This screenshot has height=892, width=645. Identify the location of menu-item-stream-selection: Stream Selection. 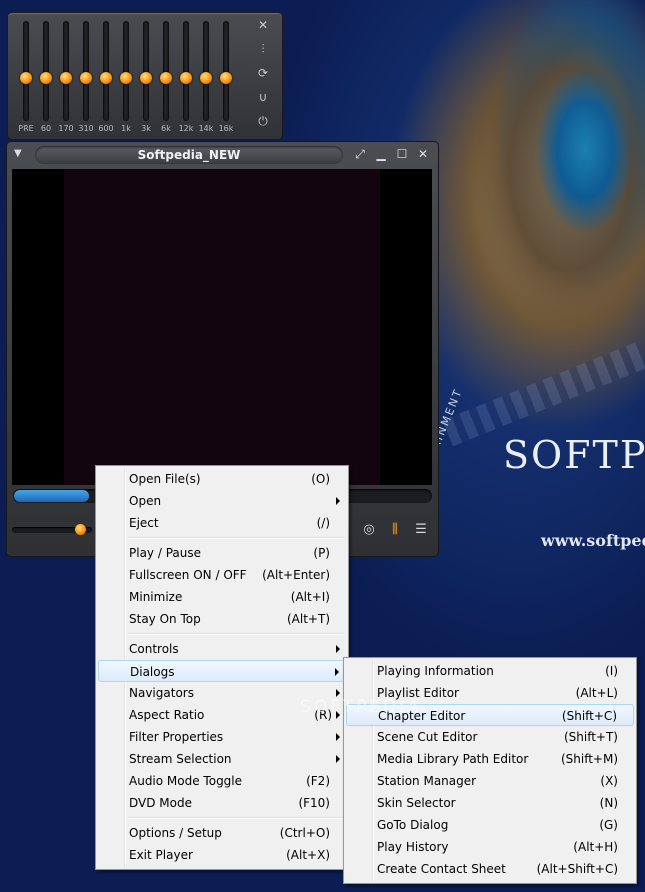
(222, 759).